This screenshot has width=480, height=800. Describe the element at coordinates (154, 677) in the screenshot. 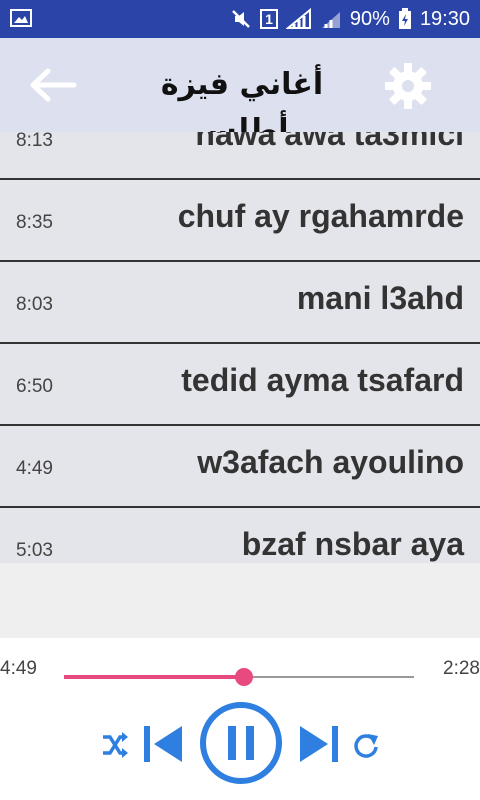

I see `seek-progress` at that location.